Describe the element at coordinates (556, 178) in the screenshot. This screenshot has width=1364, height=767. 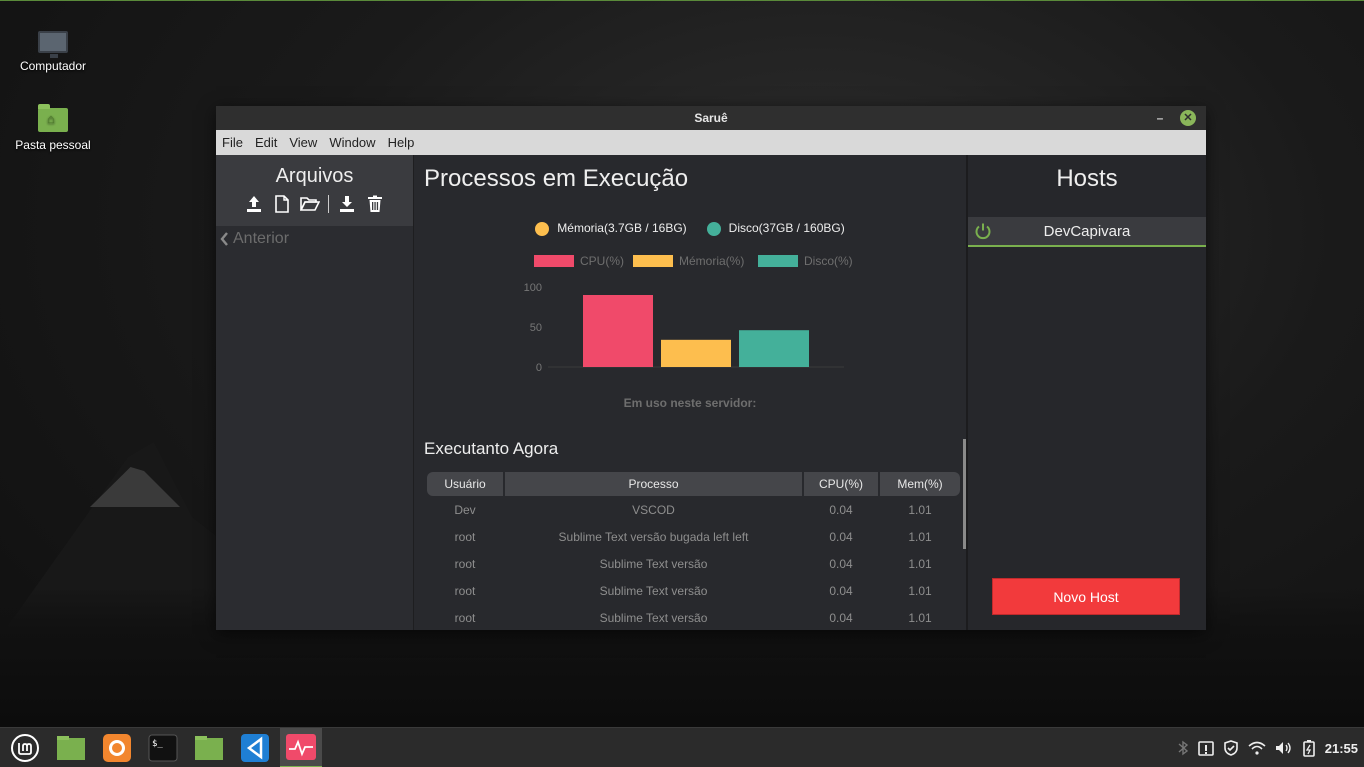
I see `processes-title: Processos em Execução` at that location.